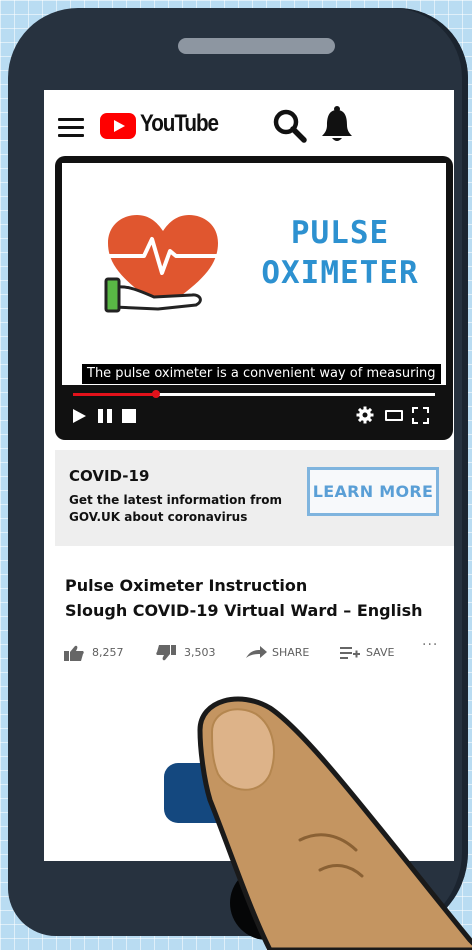  What do you see at coordinates (244, 610) in the screenshot?
I see `video-title-text-line2: Slough COVID-19 Virtual Ward – English` at bounding box center [244, 610].